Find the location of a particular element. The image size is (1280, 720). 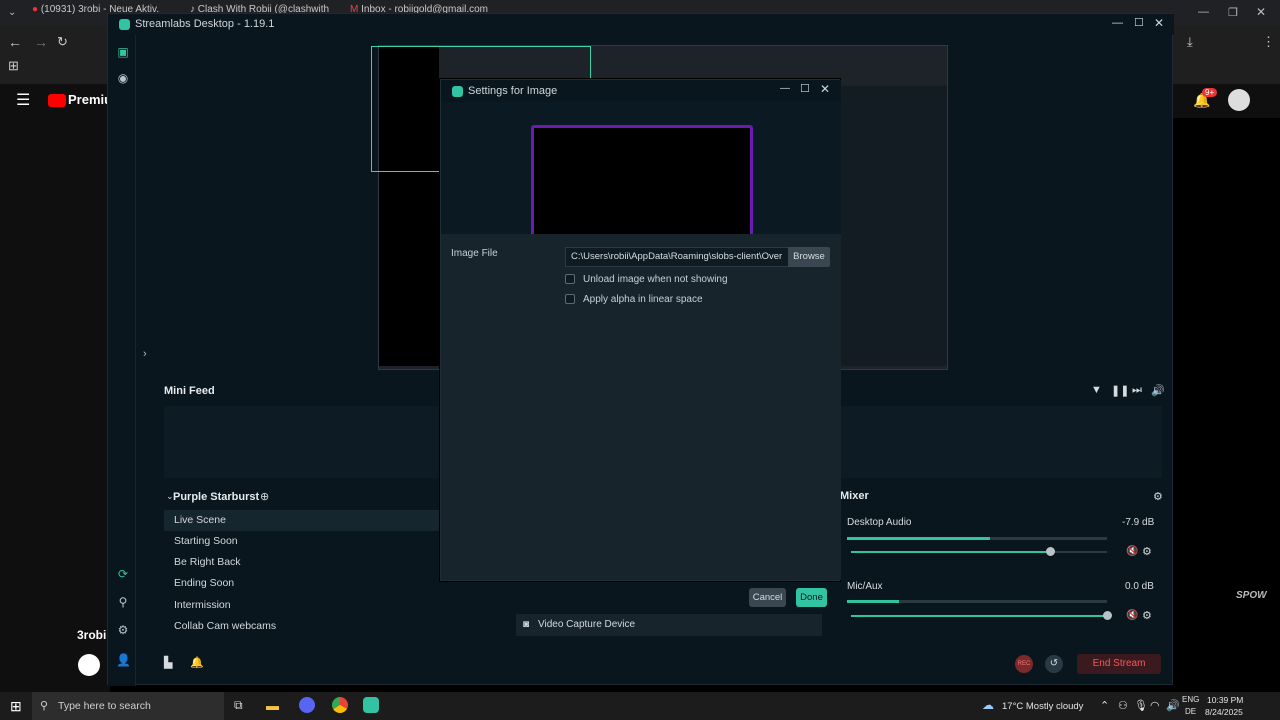

scene-collection-header: ⌄ Purple Starburst ⊕ is located at coordinates (302, 498).